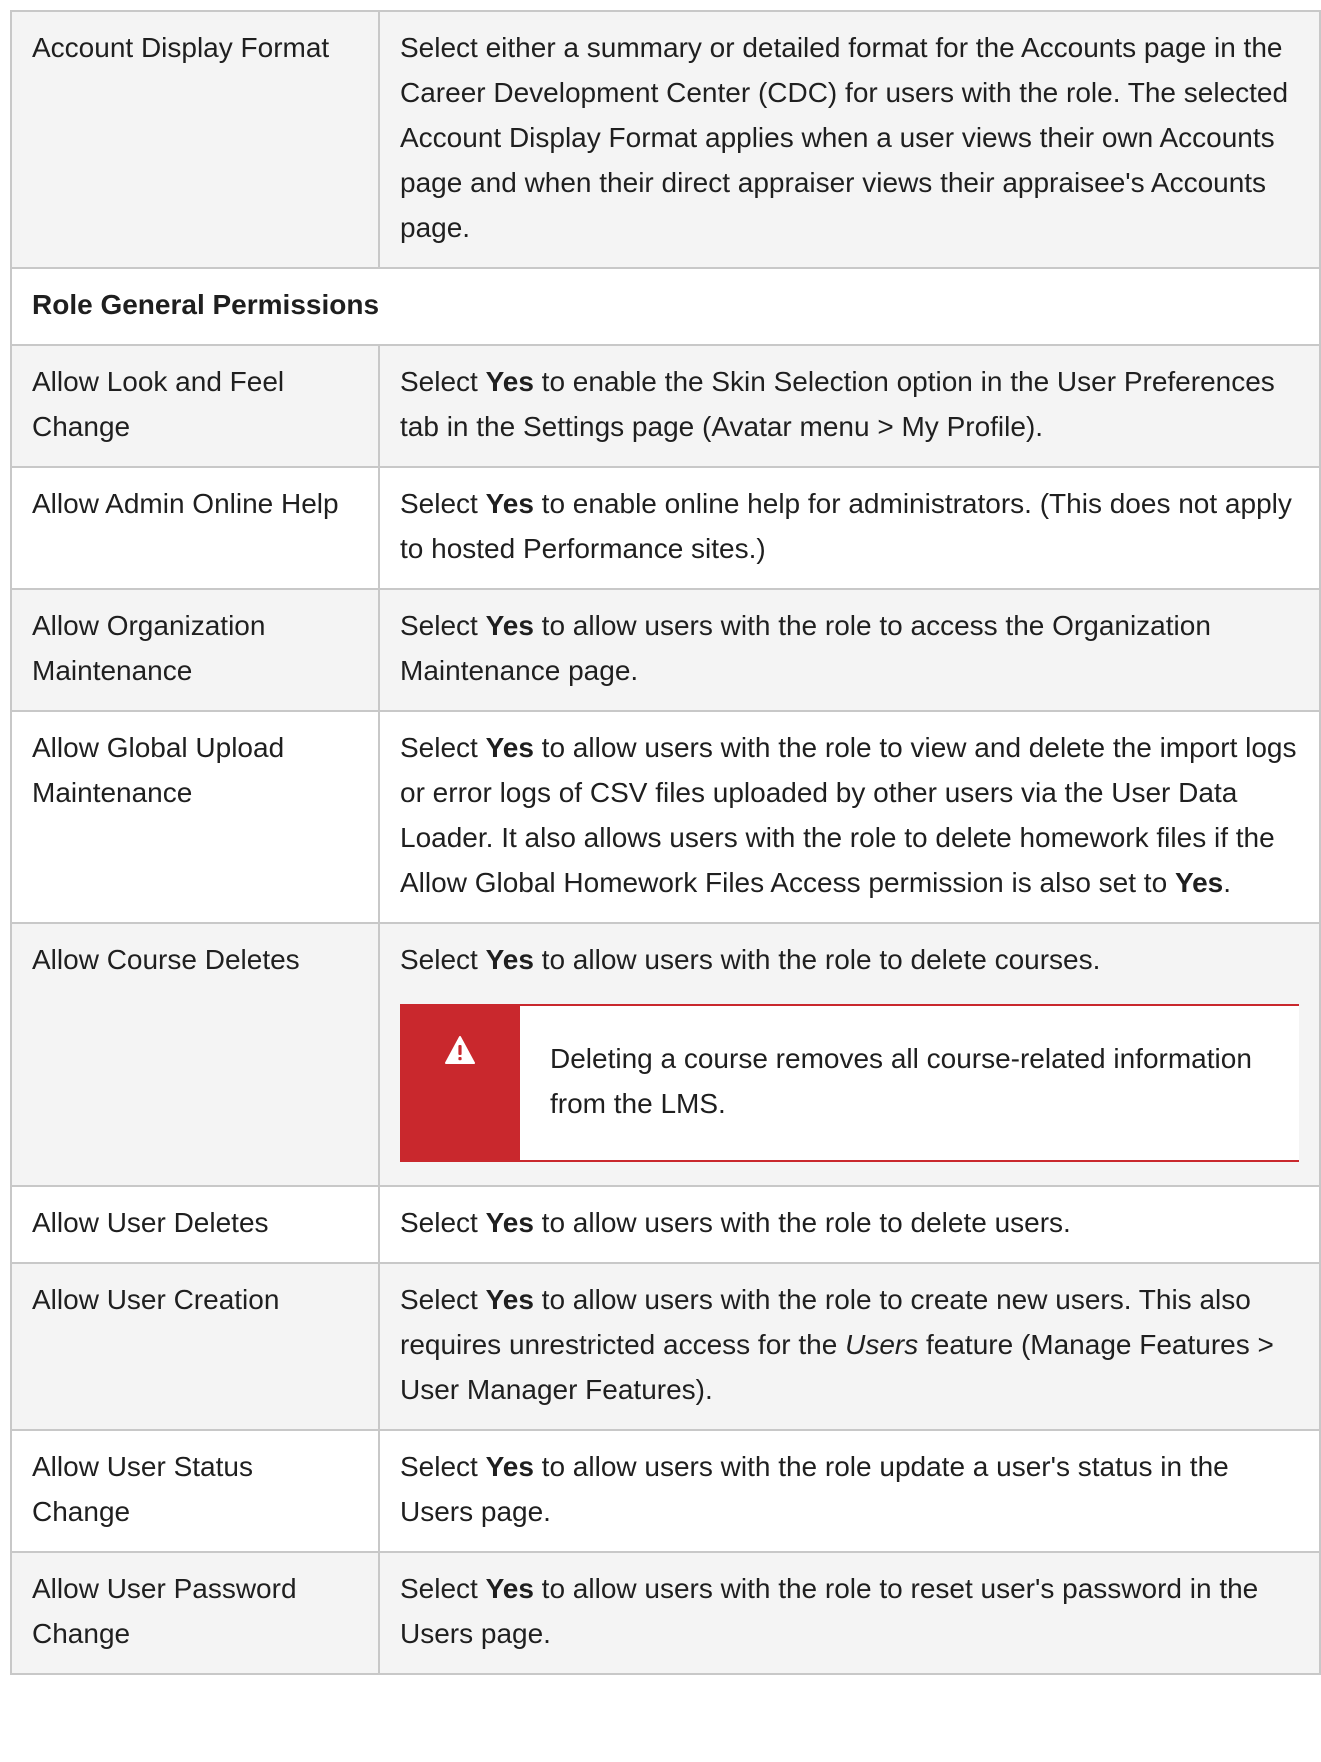 The width and height of the screenshot is (1321, 1762). Describe the element at coordinates (1227, 882) in the screenshot. I see `text-segment: .` at that location.